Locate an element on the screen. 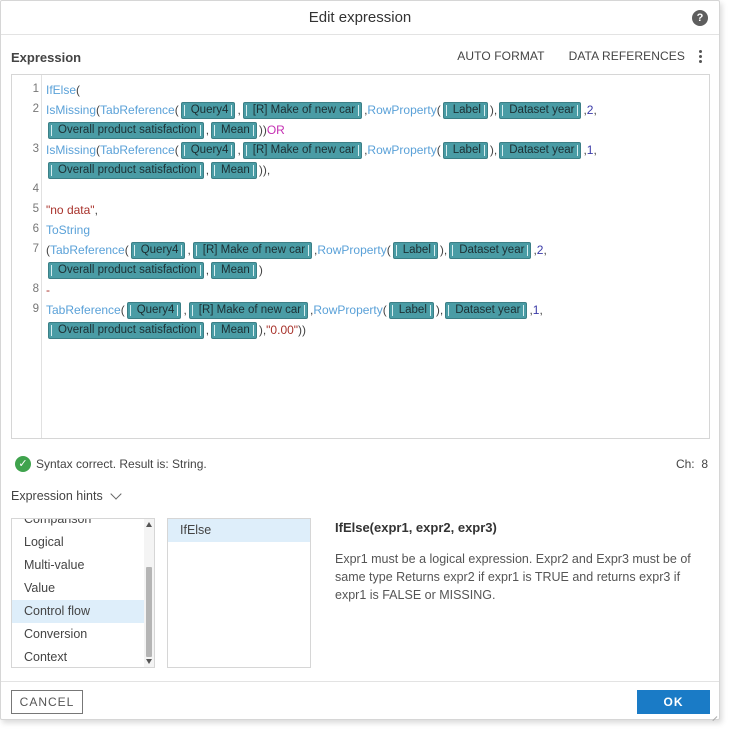 The image size is (735, 734). code-segment: "no data" is located at coordinates (70, 210).